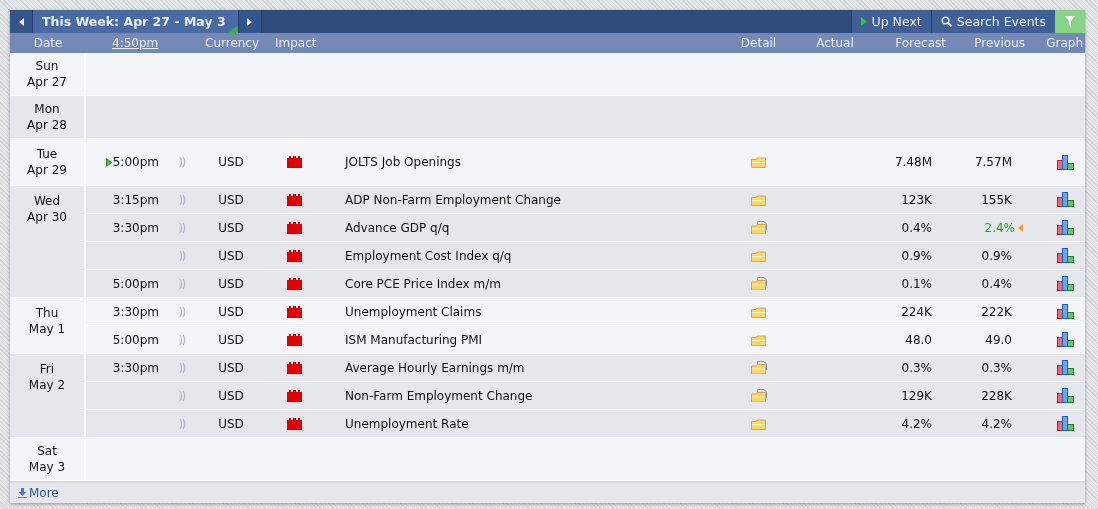  What do you see at coordinates (999, 339) in the screenshot?
I see `previous-value: 49.0` at bounding box center [999, 339].